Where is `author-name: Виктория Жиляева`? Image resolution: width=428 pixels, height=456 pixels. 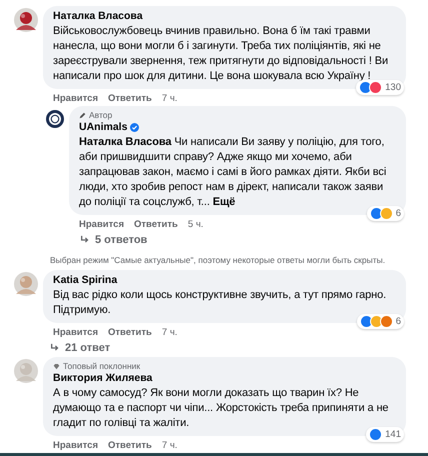
author-name: Виктория Жиляева is located at coordinates (102, 378).